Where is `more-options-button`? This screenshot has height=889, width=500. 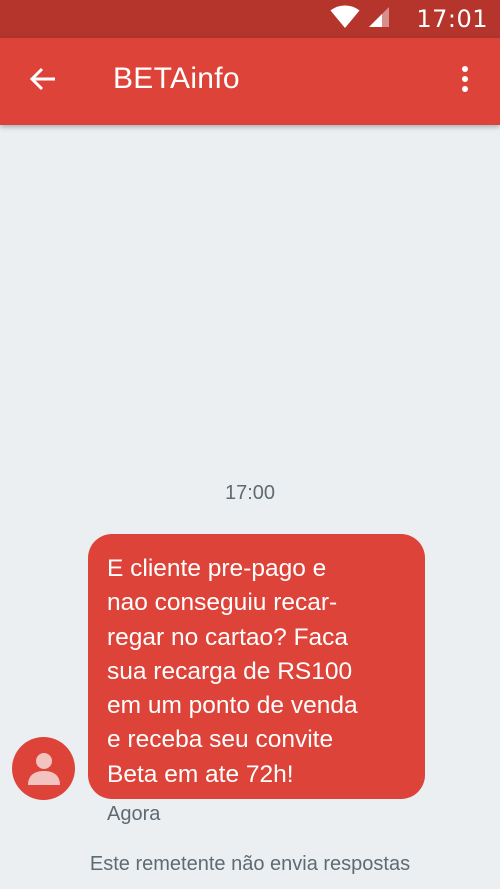
more-options-button is located at coordinates (465, 81).